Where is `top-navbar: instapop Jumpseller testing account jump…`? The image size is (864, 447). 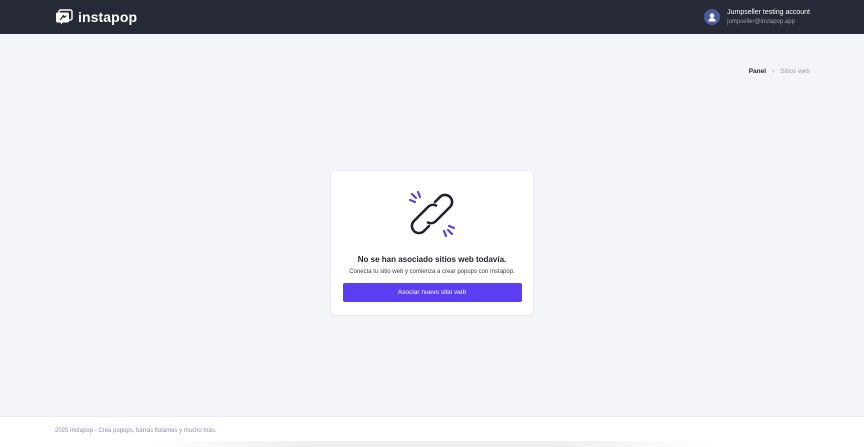 top-navbar: instapop Jumpseller testing account jump… is located at coordinates (432, 17).